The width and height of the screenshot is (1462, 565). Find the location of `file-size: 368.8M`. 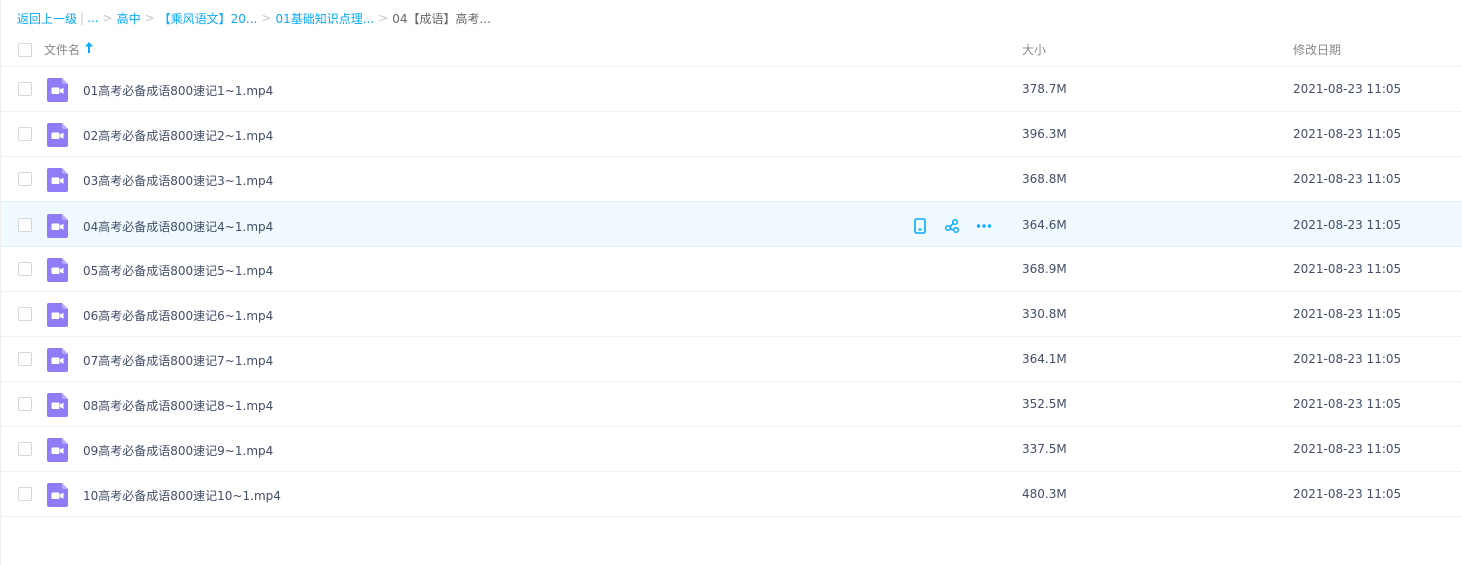

file-size: 368.8M is located at coordinates (1044, 179).